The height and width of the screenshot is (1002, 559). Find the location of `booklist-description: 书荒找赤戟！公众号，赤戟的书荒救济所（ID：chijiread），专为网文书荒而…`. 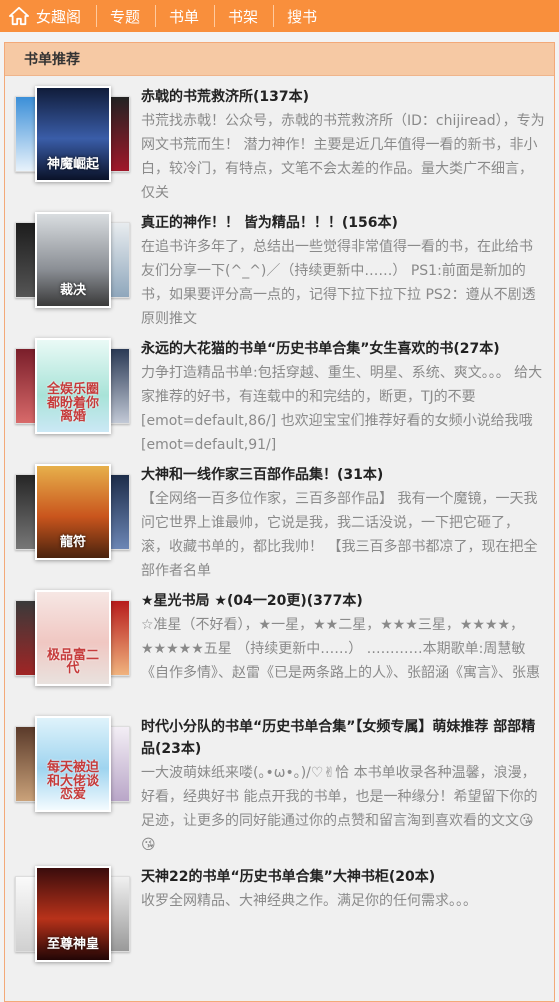

booklist-description: 书荒找赤戟！公众号，赤戟的书荒救济所（ID：chijiread），专为网文书荒而… is located at coordinates (343, 157).